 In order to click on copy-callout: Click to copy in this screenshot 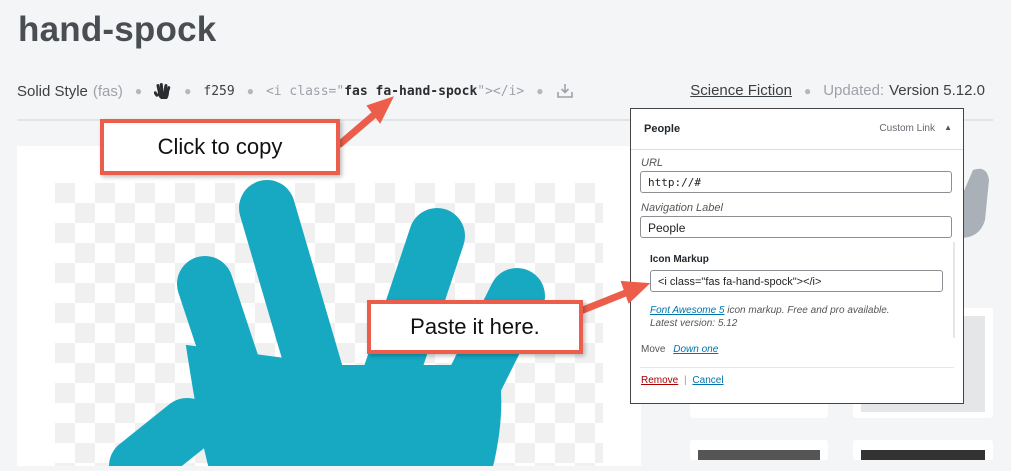, I will do `click(220, 147)`.